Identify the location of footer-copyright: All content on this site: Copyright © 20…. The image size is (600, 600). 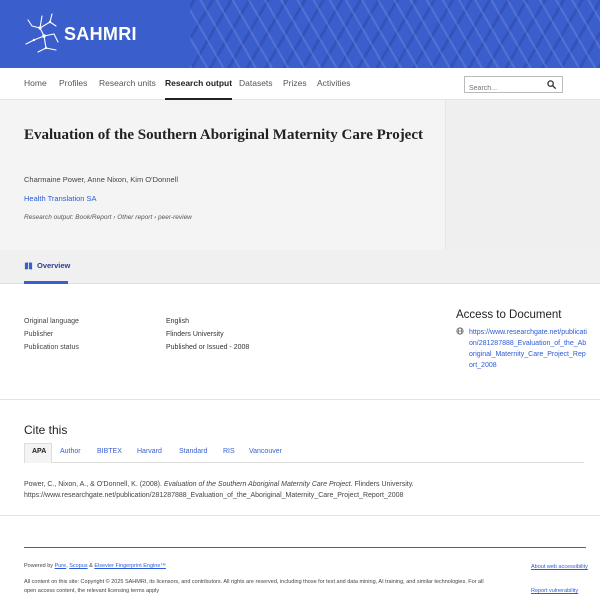
(254, 586).